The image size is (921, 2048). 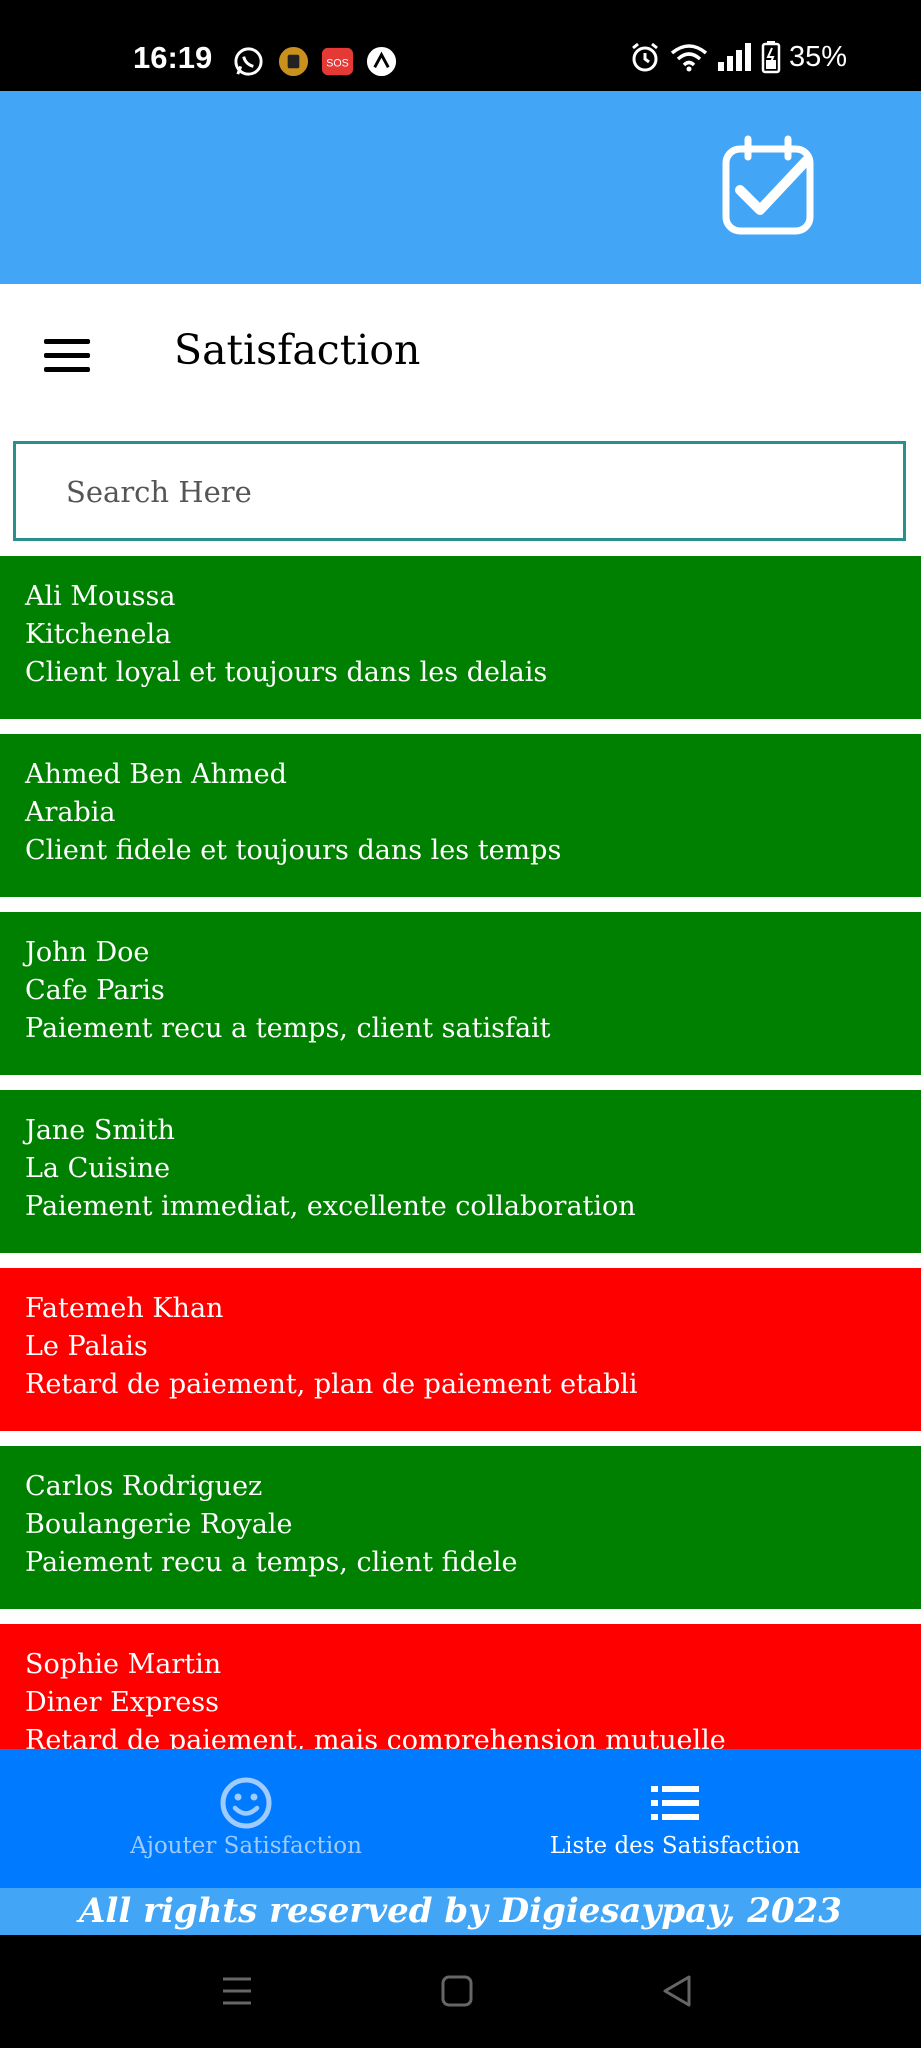 I want to click on recent-apps-icon, so click(x=237, y=1991).